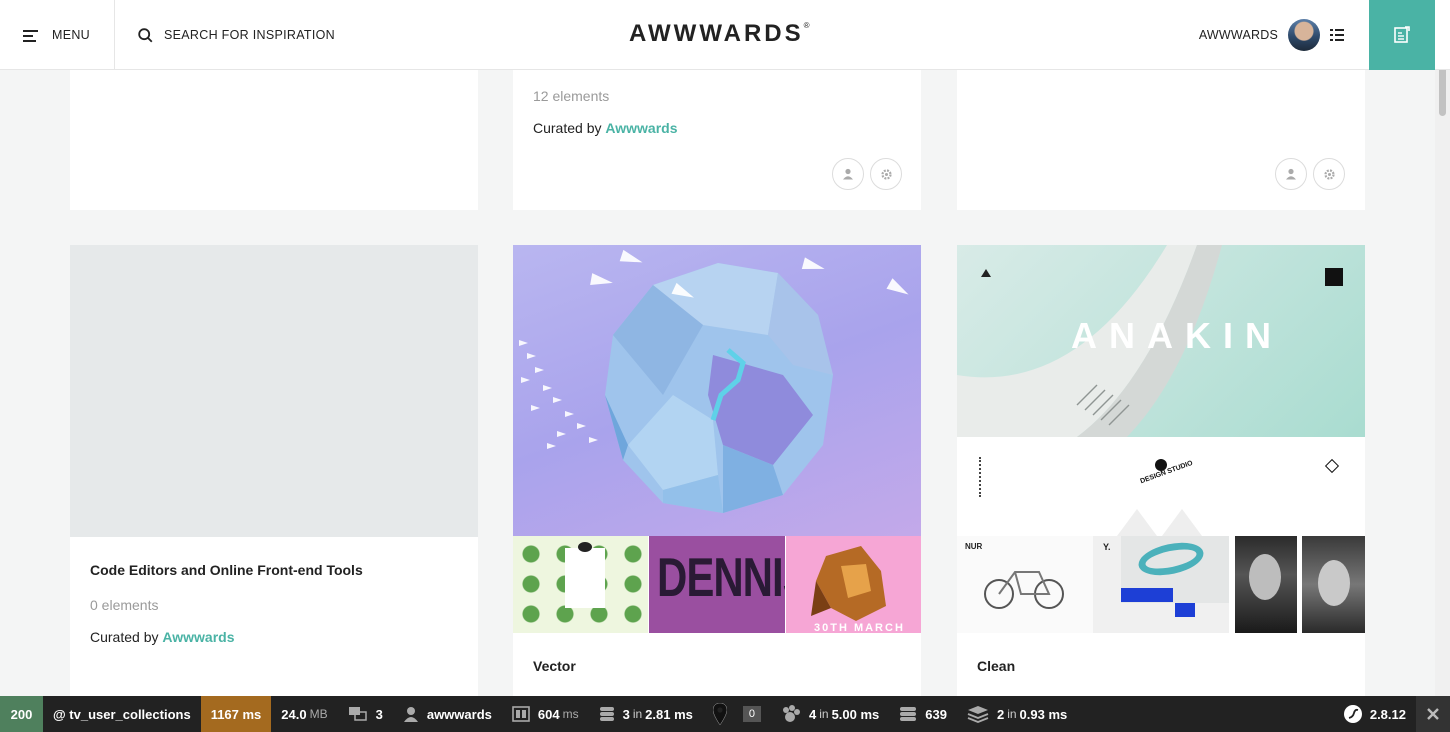 The height and width of the screenshot is (732, 1450). What do you see at coordinates (1304, 35) in the screenshot?
I see `avatar` at bounding box center [1304, 35].